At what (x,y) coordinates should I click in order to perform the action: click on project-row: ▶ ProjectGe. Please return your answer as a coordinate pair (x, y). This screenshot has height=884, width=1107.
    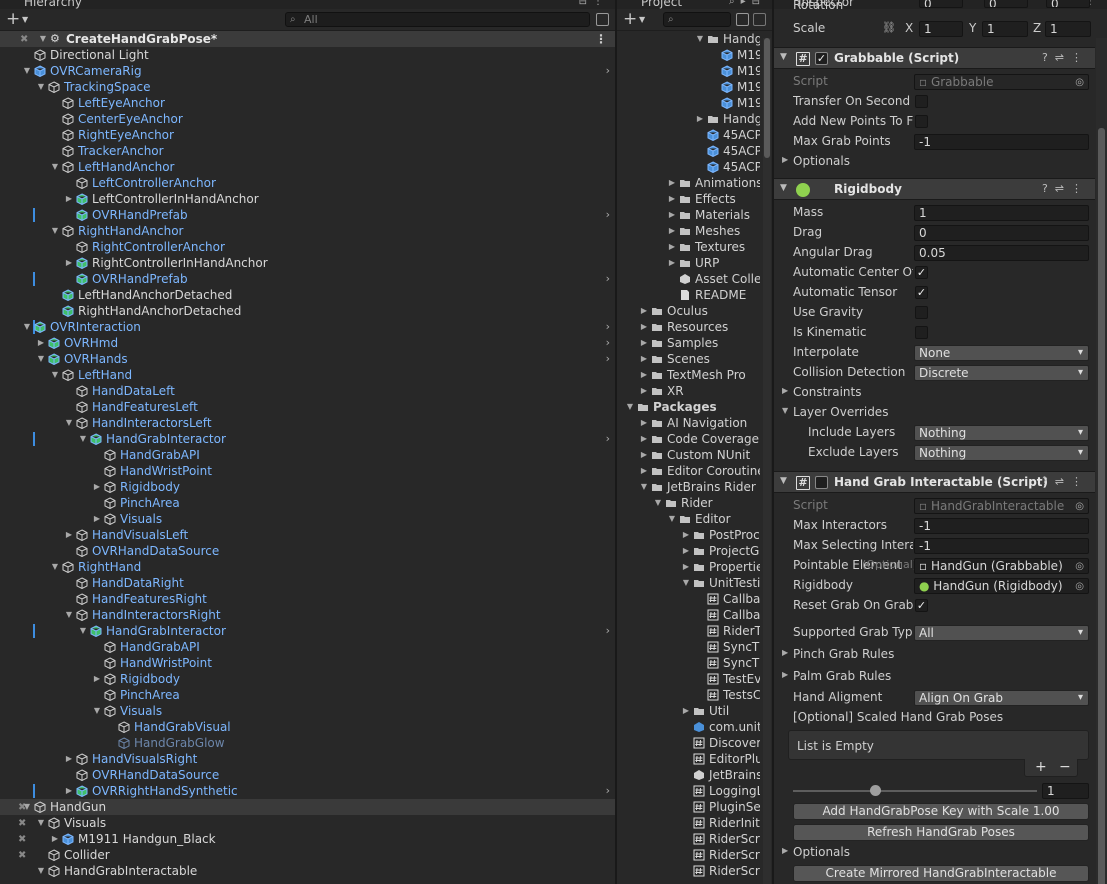
    Looking at the image, I should click on (688, 551).